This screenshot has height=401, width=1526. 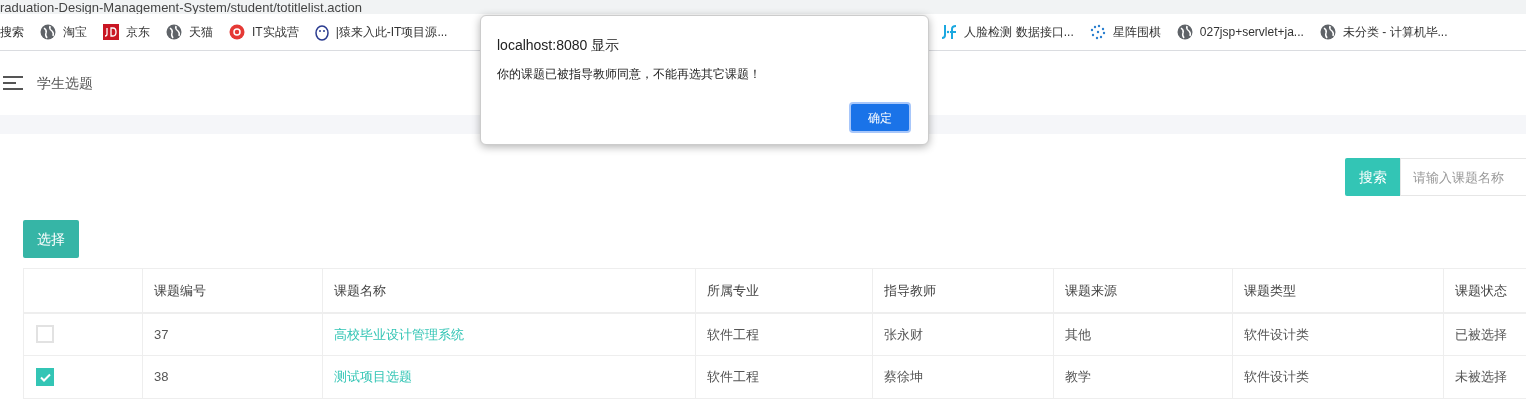 I want to click on dots-icon, so click(x=1097, y=32).